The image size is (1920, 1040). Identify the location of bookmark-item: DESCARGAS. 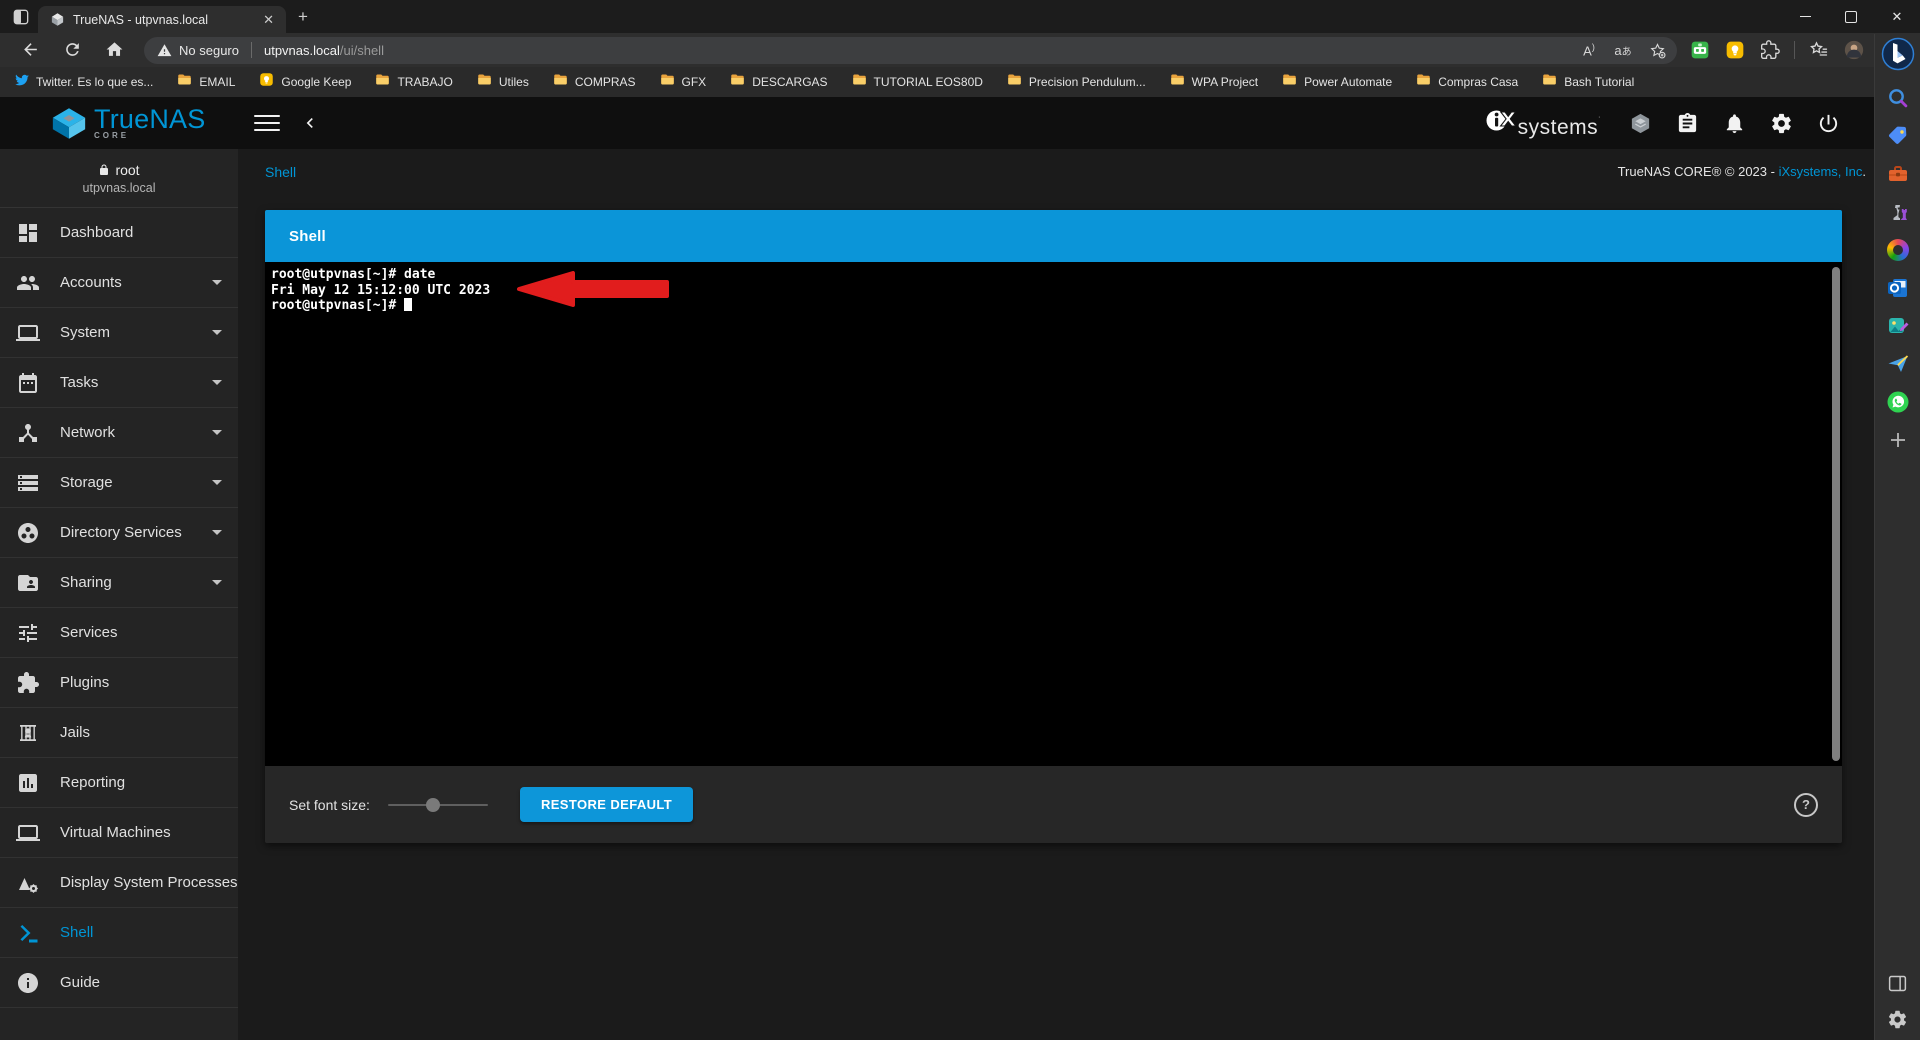
(779, 82).